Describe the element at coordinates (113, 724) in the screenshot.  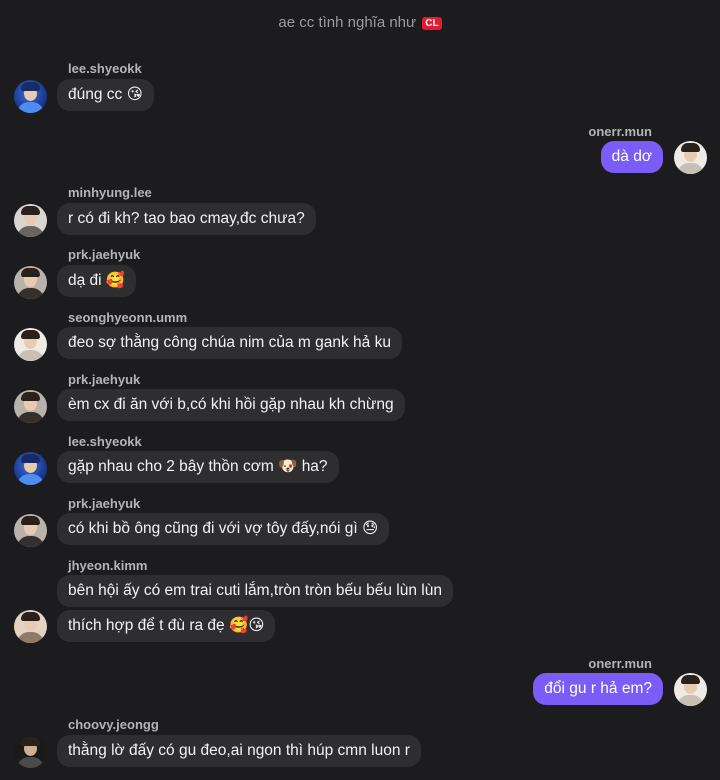
I see `sender-name: choovy.jeongg` at that location.